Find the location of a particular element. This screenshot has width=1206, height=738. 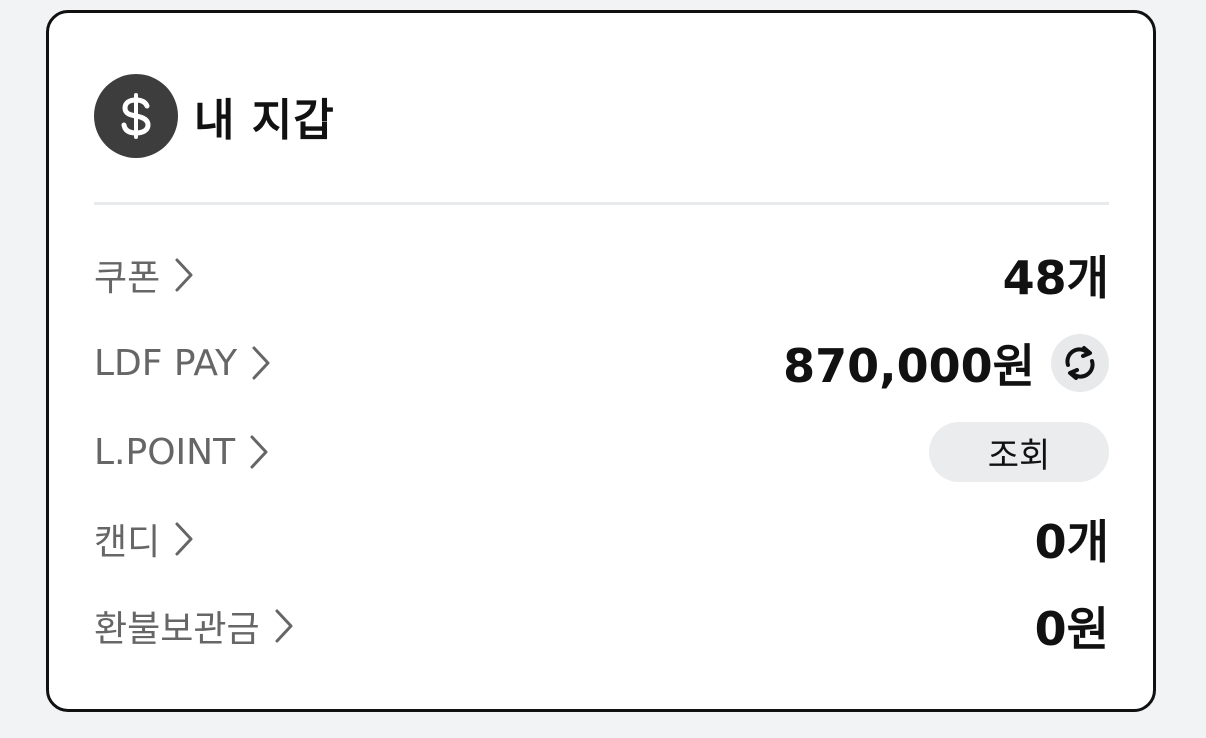

coupon-row: 쿠폰 48개 is located at coordinates (601, 275).